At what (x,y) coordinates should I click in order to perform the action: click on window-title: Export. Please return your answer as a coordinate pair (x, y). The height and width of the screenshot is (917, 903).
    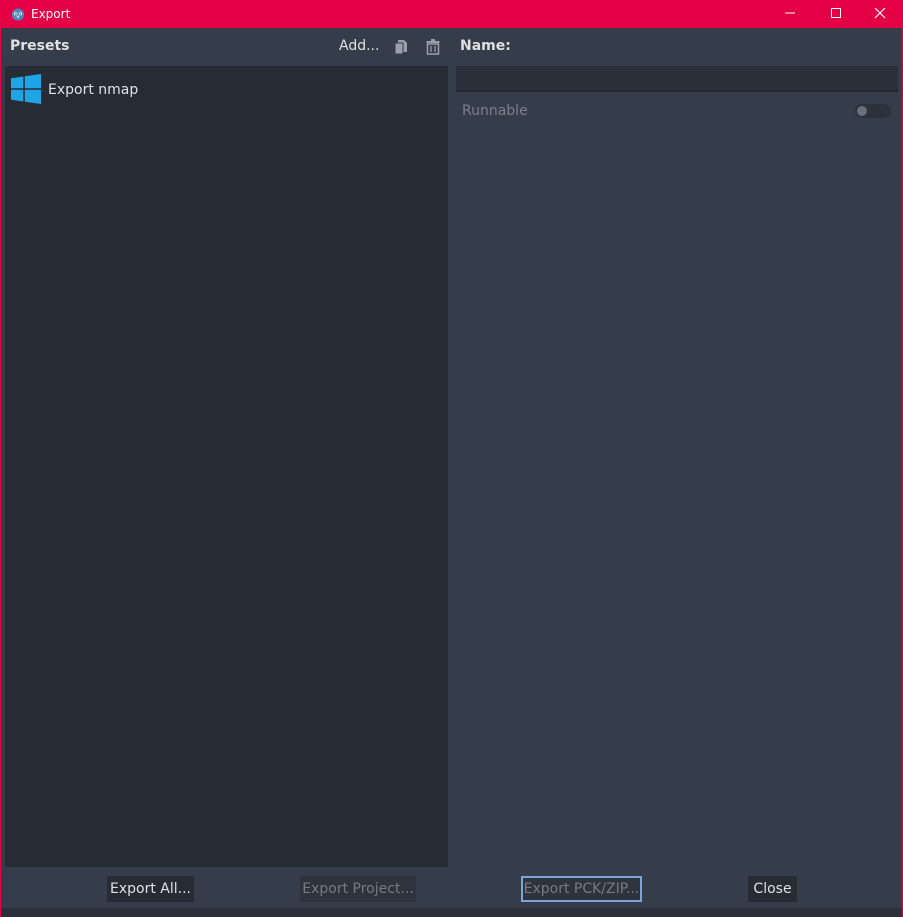
    Looking at the image, I should click on (51, 14).